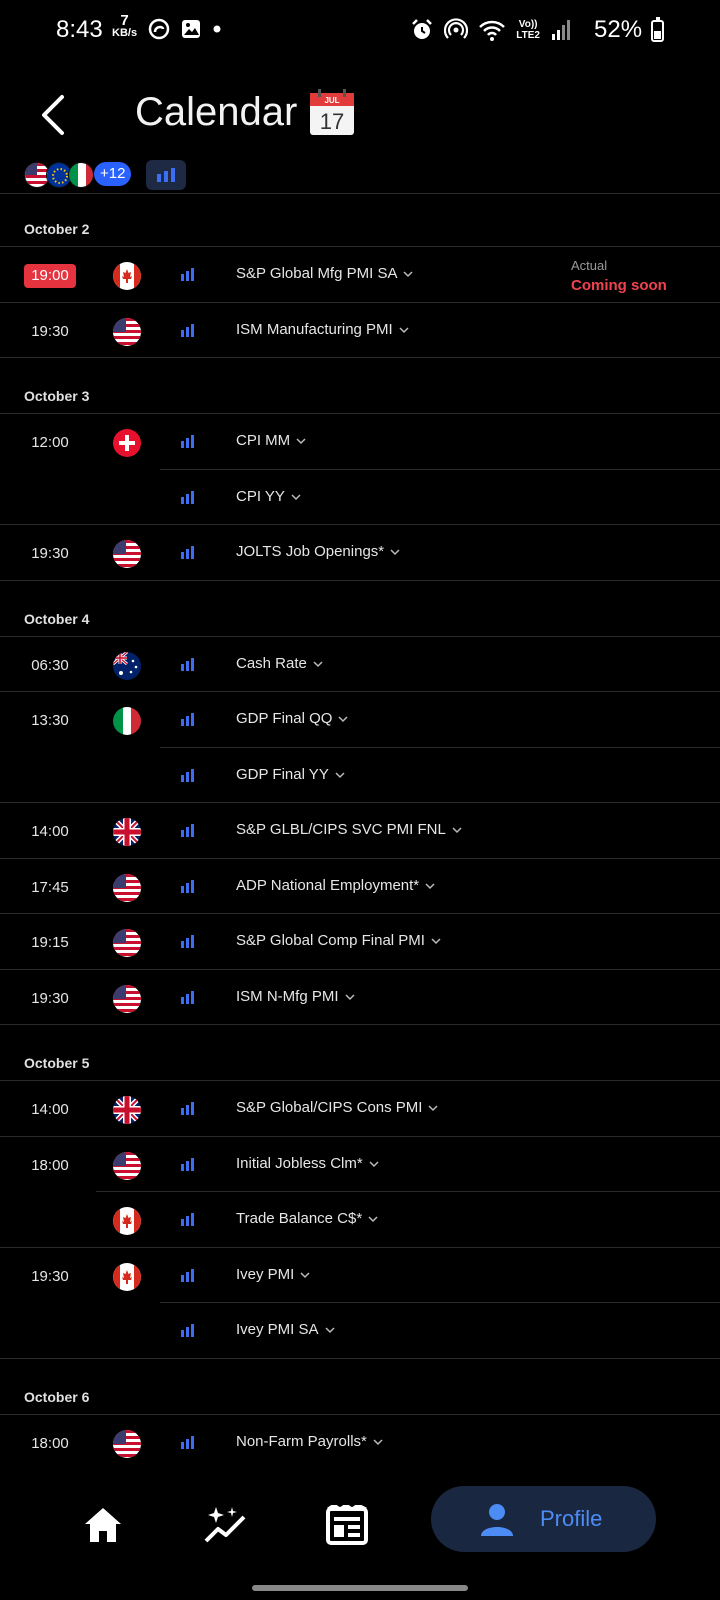 The width and height of the screenshot is (720, 1600). What do you see at coordinates (347, 1525) in the screenshot?
I see `calendar-news-icon` at bounding box center [347, 1525].